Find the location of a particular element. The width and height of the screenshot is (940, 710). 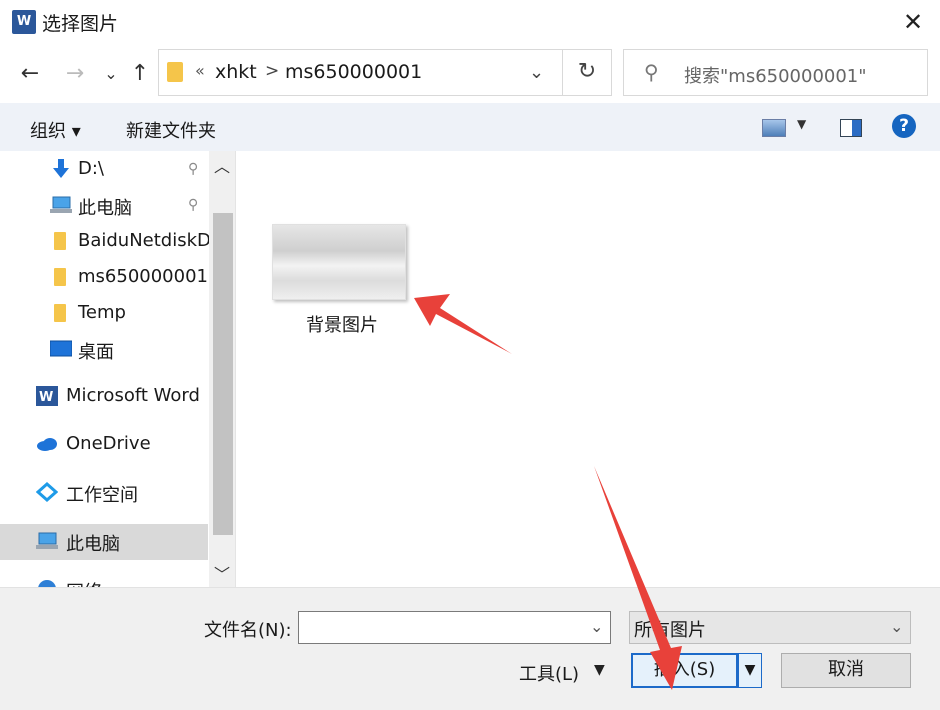

help-icon: ? is located at coordinates (904, 126).